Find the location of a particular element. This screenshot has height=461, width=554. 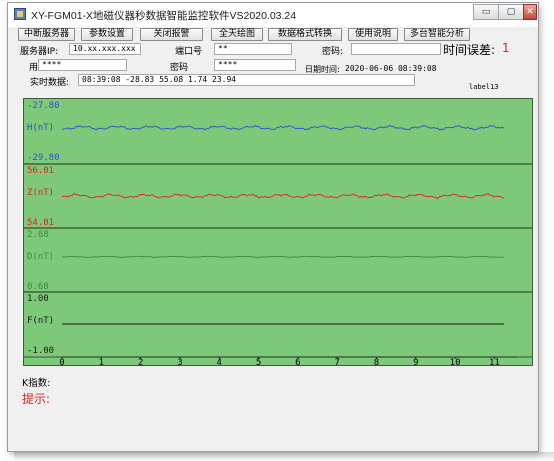

x-tick-label: 1 is located at coordinates (101, 361).